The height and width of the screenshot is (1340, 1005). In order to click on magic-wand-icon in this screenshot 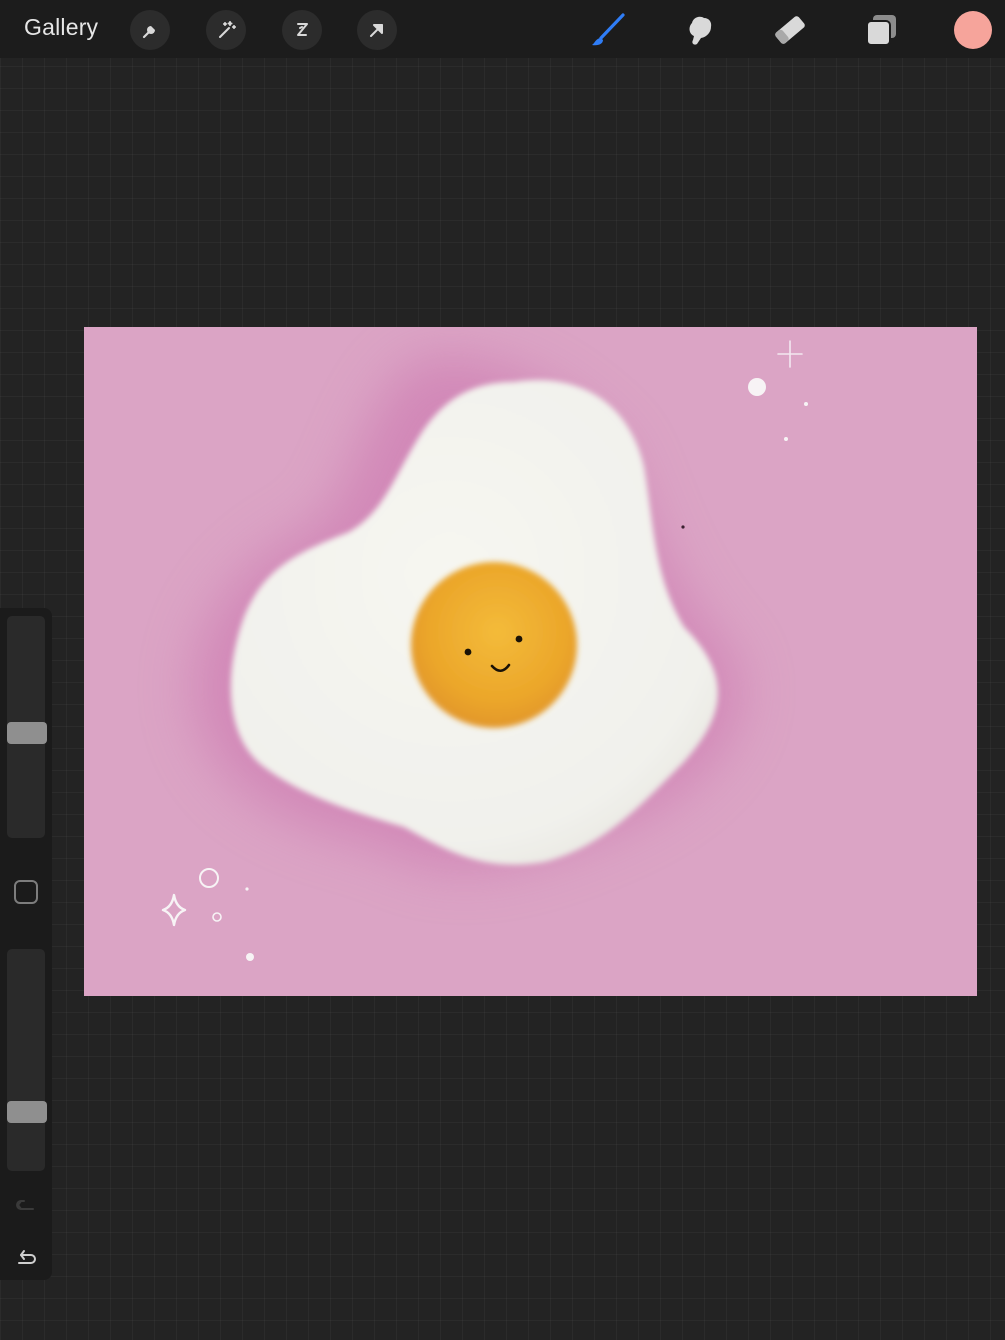, I will do `click(227, 29)`.